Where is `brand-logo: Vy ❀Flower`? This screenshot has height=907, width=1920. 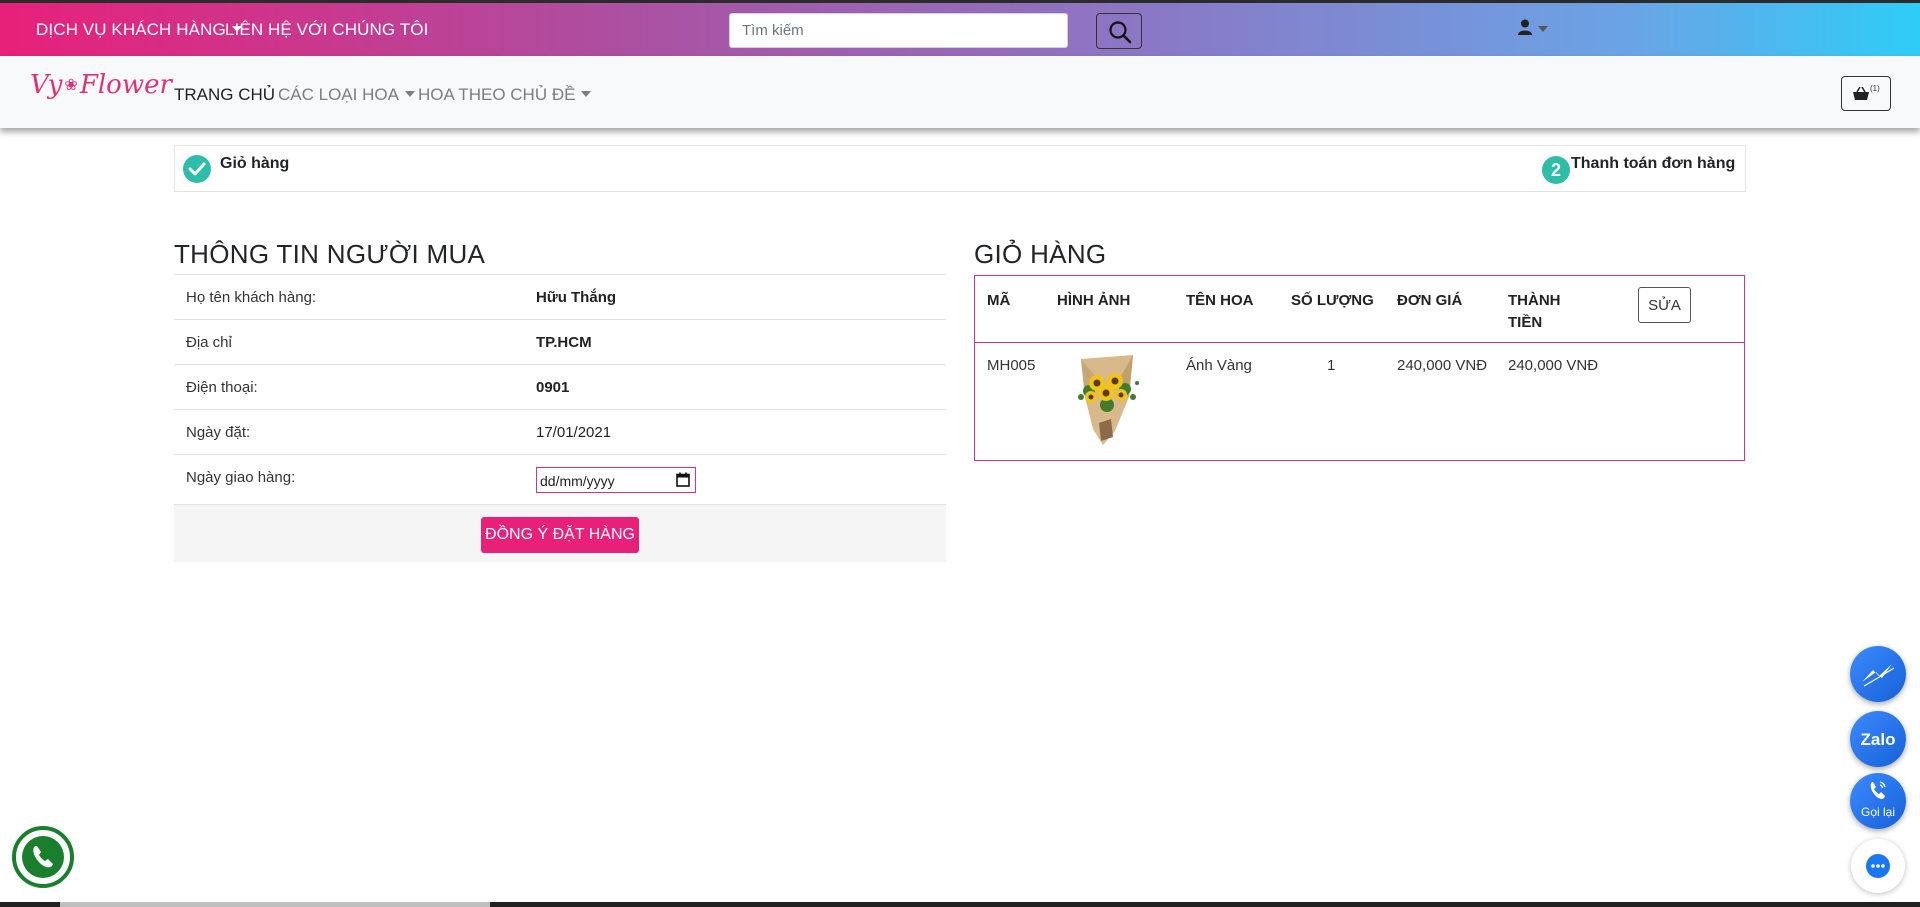 brand-logo: Vy ❀Flower is located at coordinates (101, 85).